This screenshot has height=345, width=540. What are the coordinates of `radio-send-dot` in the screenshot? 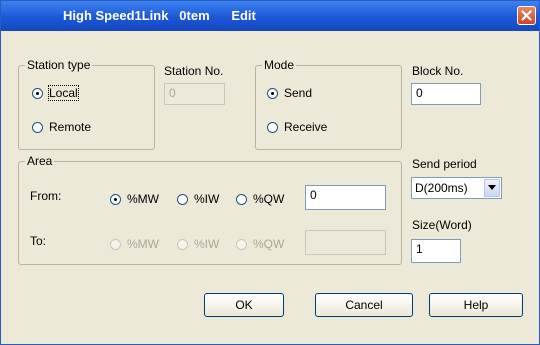 It's located at (272, 93).